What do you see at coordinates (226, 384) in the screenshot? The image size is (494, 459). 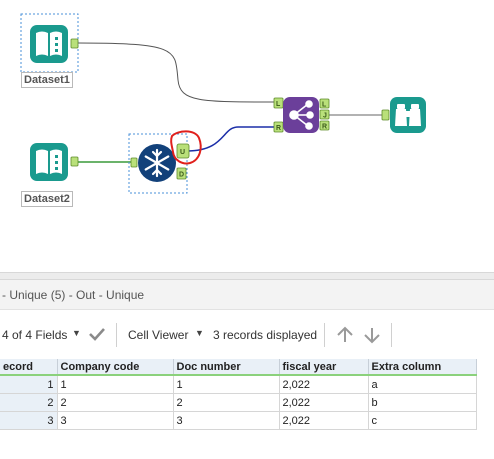 I see `cell-doc-number: 1` at bounding box center [226, 384].